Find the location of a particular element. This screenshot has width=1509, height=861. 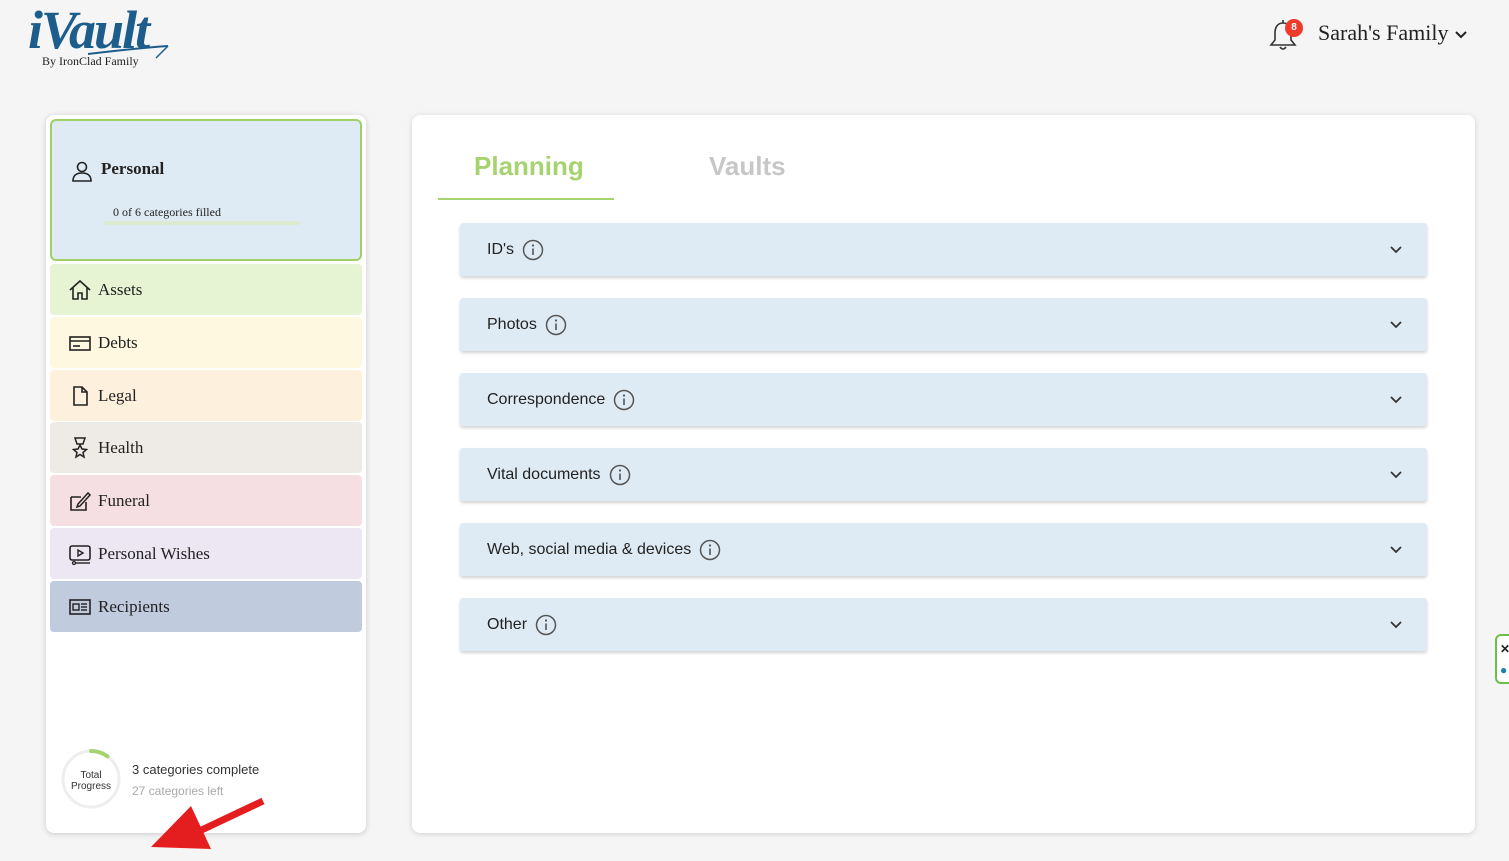

personal-categories-filled: 0 of 6 categories filled is located at coordinates (167, 212).